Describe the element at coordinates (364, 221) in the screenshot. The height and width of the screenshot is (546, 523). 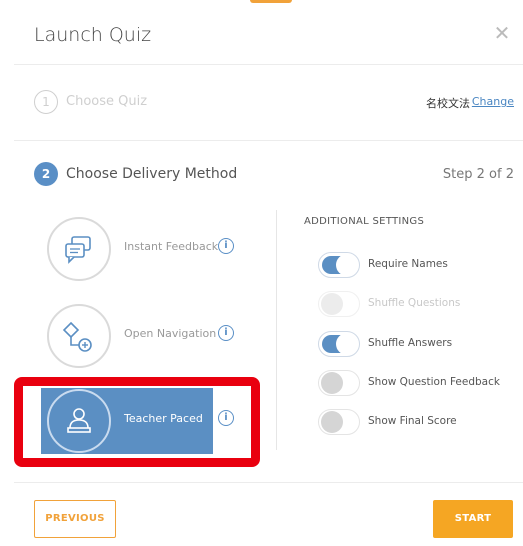
I see `additional-settings-title: ADDITIONAL SETTINGS` at that location.